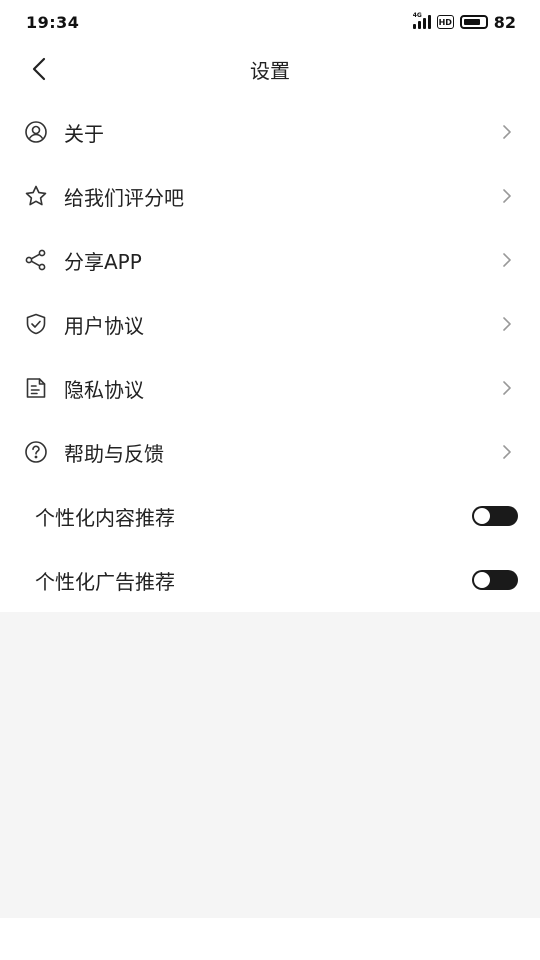 The image size is (540, 960). What do you see at coordinates (124, 197) in the screenshot?
I see `menu-item-label: 给我们评分吧` at bounding box center [124, 197].